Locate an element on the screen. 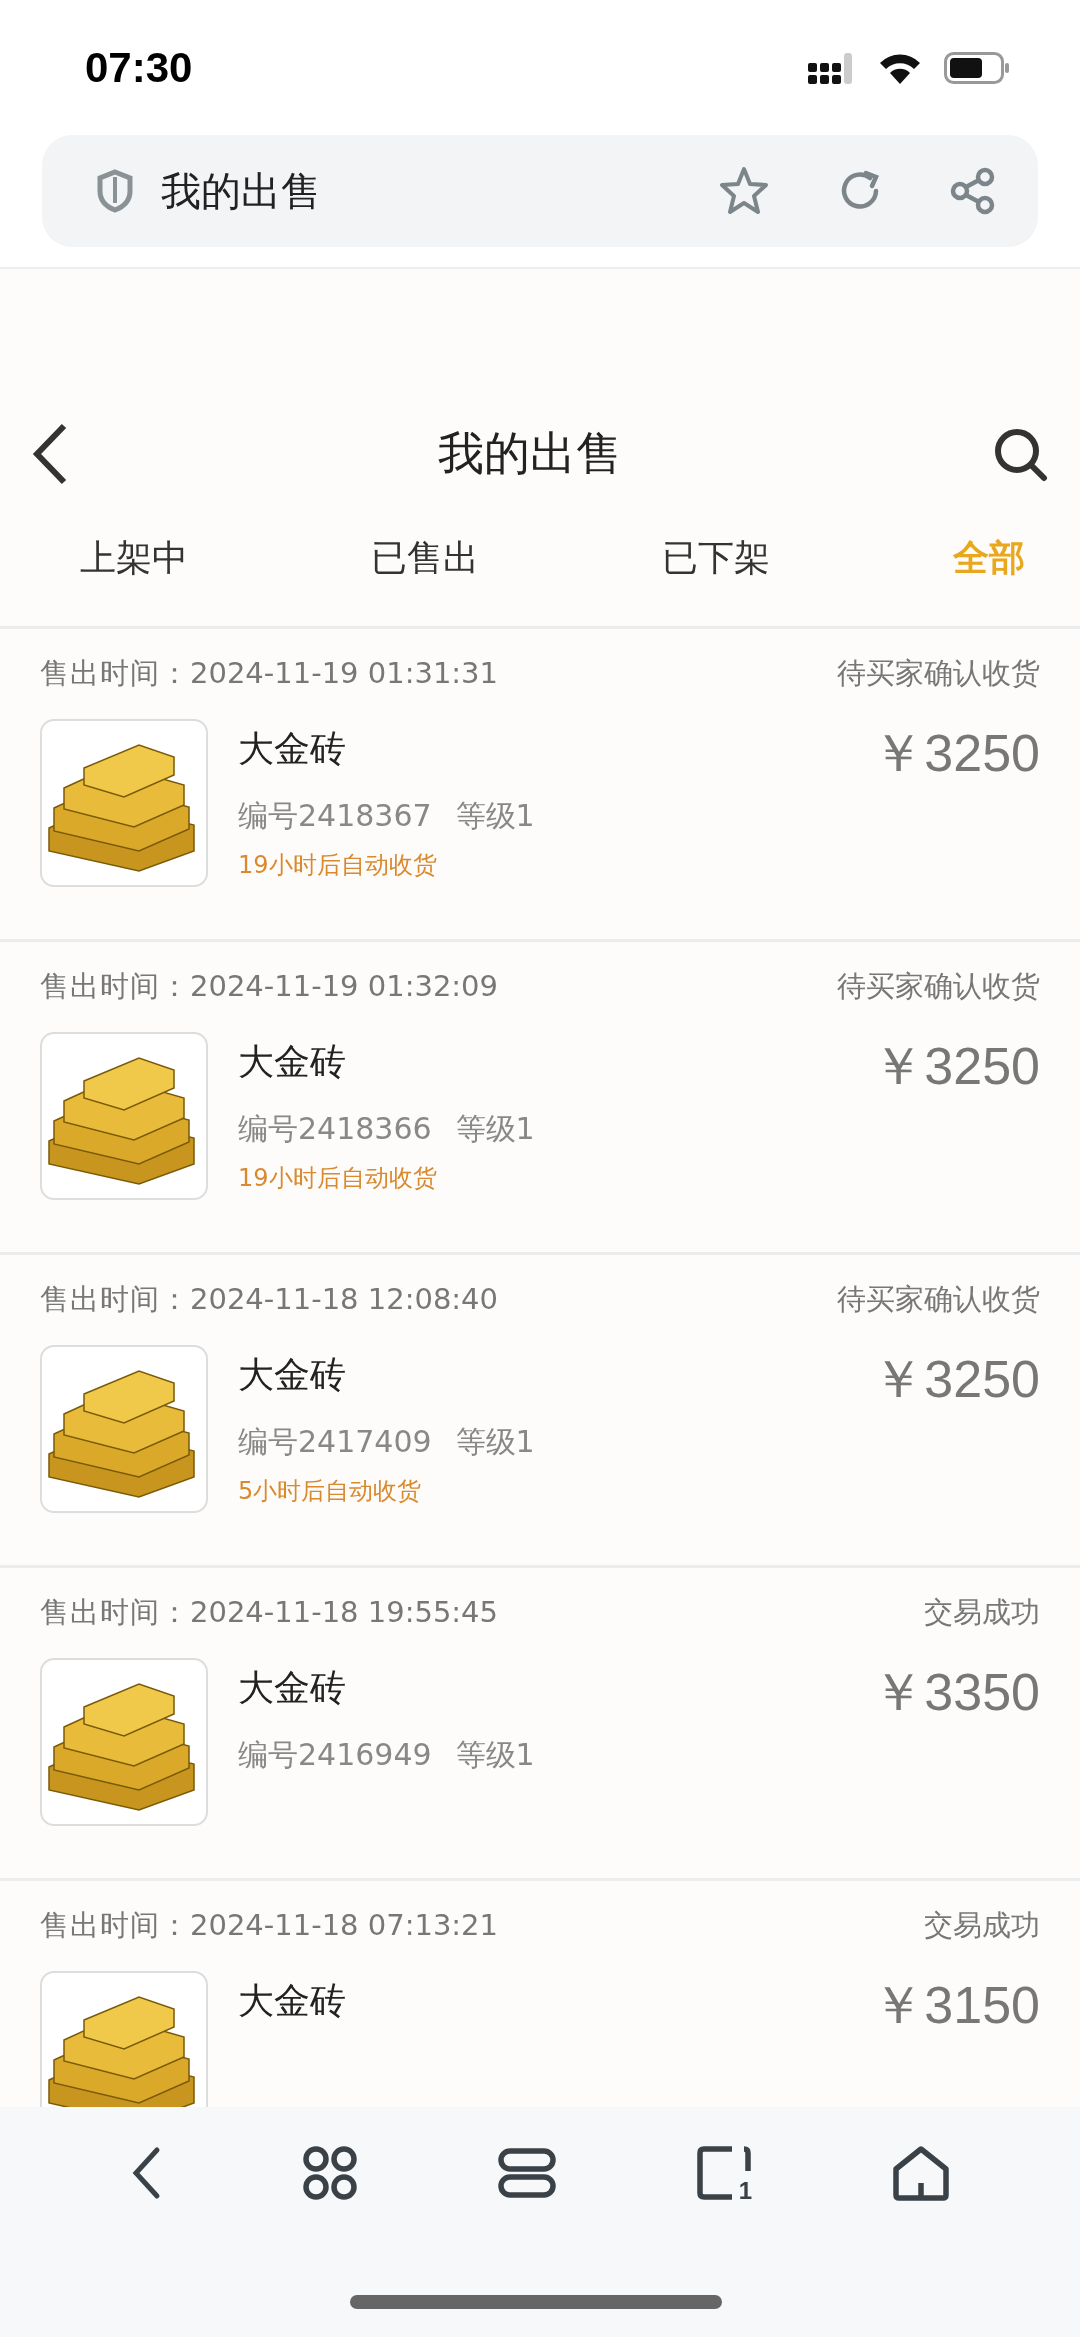 The height and width of the screenshot is (2337, 1080). clock-time: 07:30 is located at coordinates (139, 67).